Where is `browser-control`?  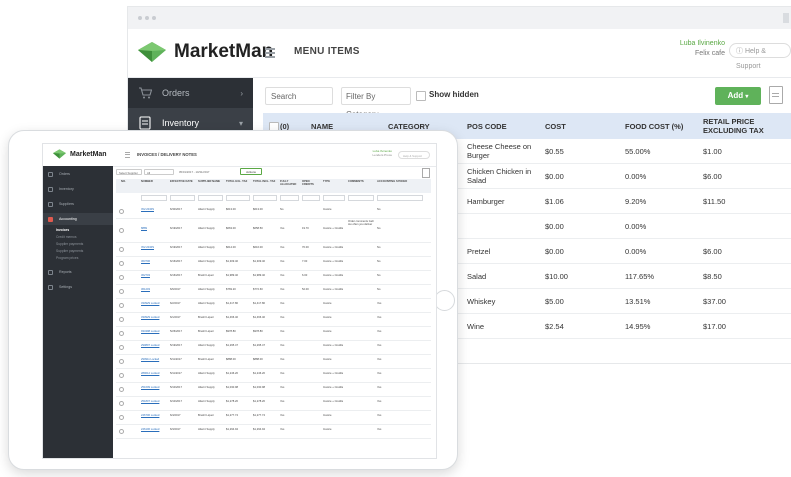 browser-control is located at coordinates (786, 18).